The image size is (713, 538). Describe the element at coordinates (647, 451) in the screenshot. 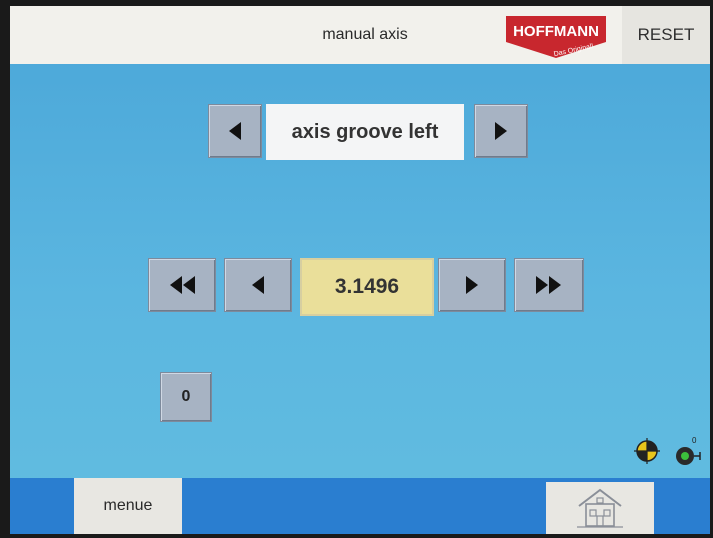

I see `target-icon` at that location.